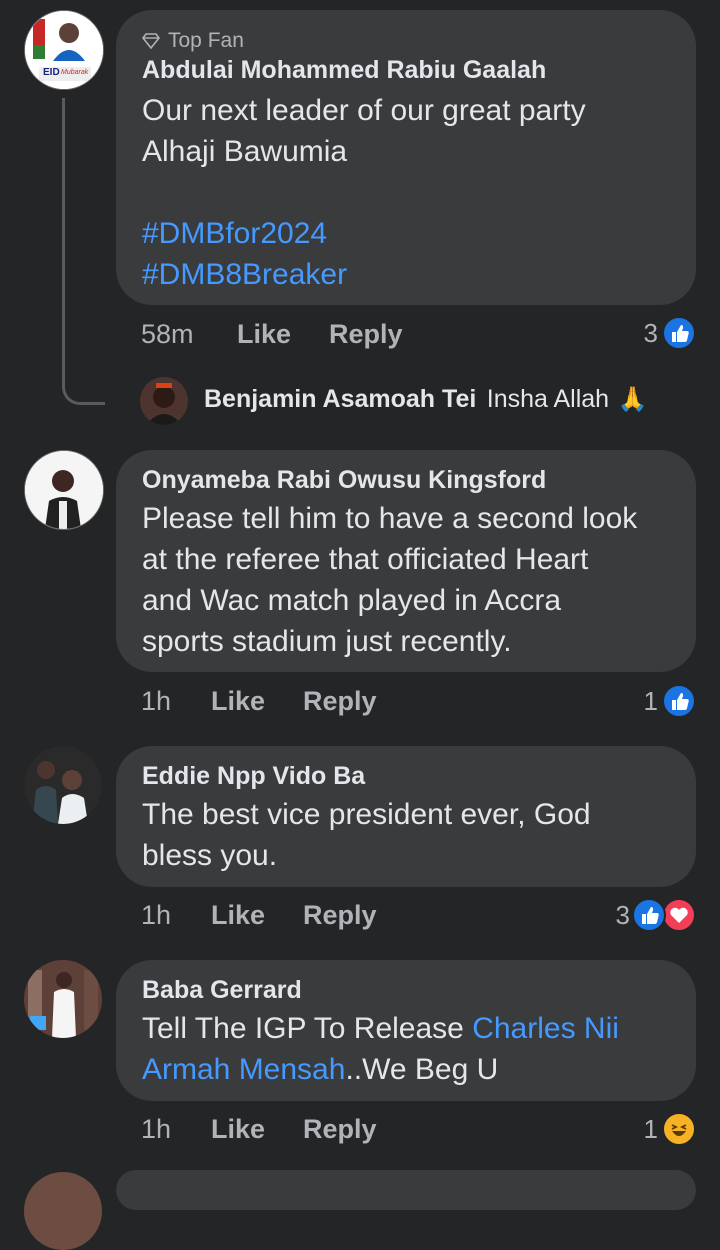 This screenshot has width=720, height=1250. I want to click on next-avatar-partial, so click(63, 1211).